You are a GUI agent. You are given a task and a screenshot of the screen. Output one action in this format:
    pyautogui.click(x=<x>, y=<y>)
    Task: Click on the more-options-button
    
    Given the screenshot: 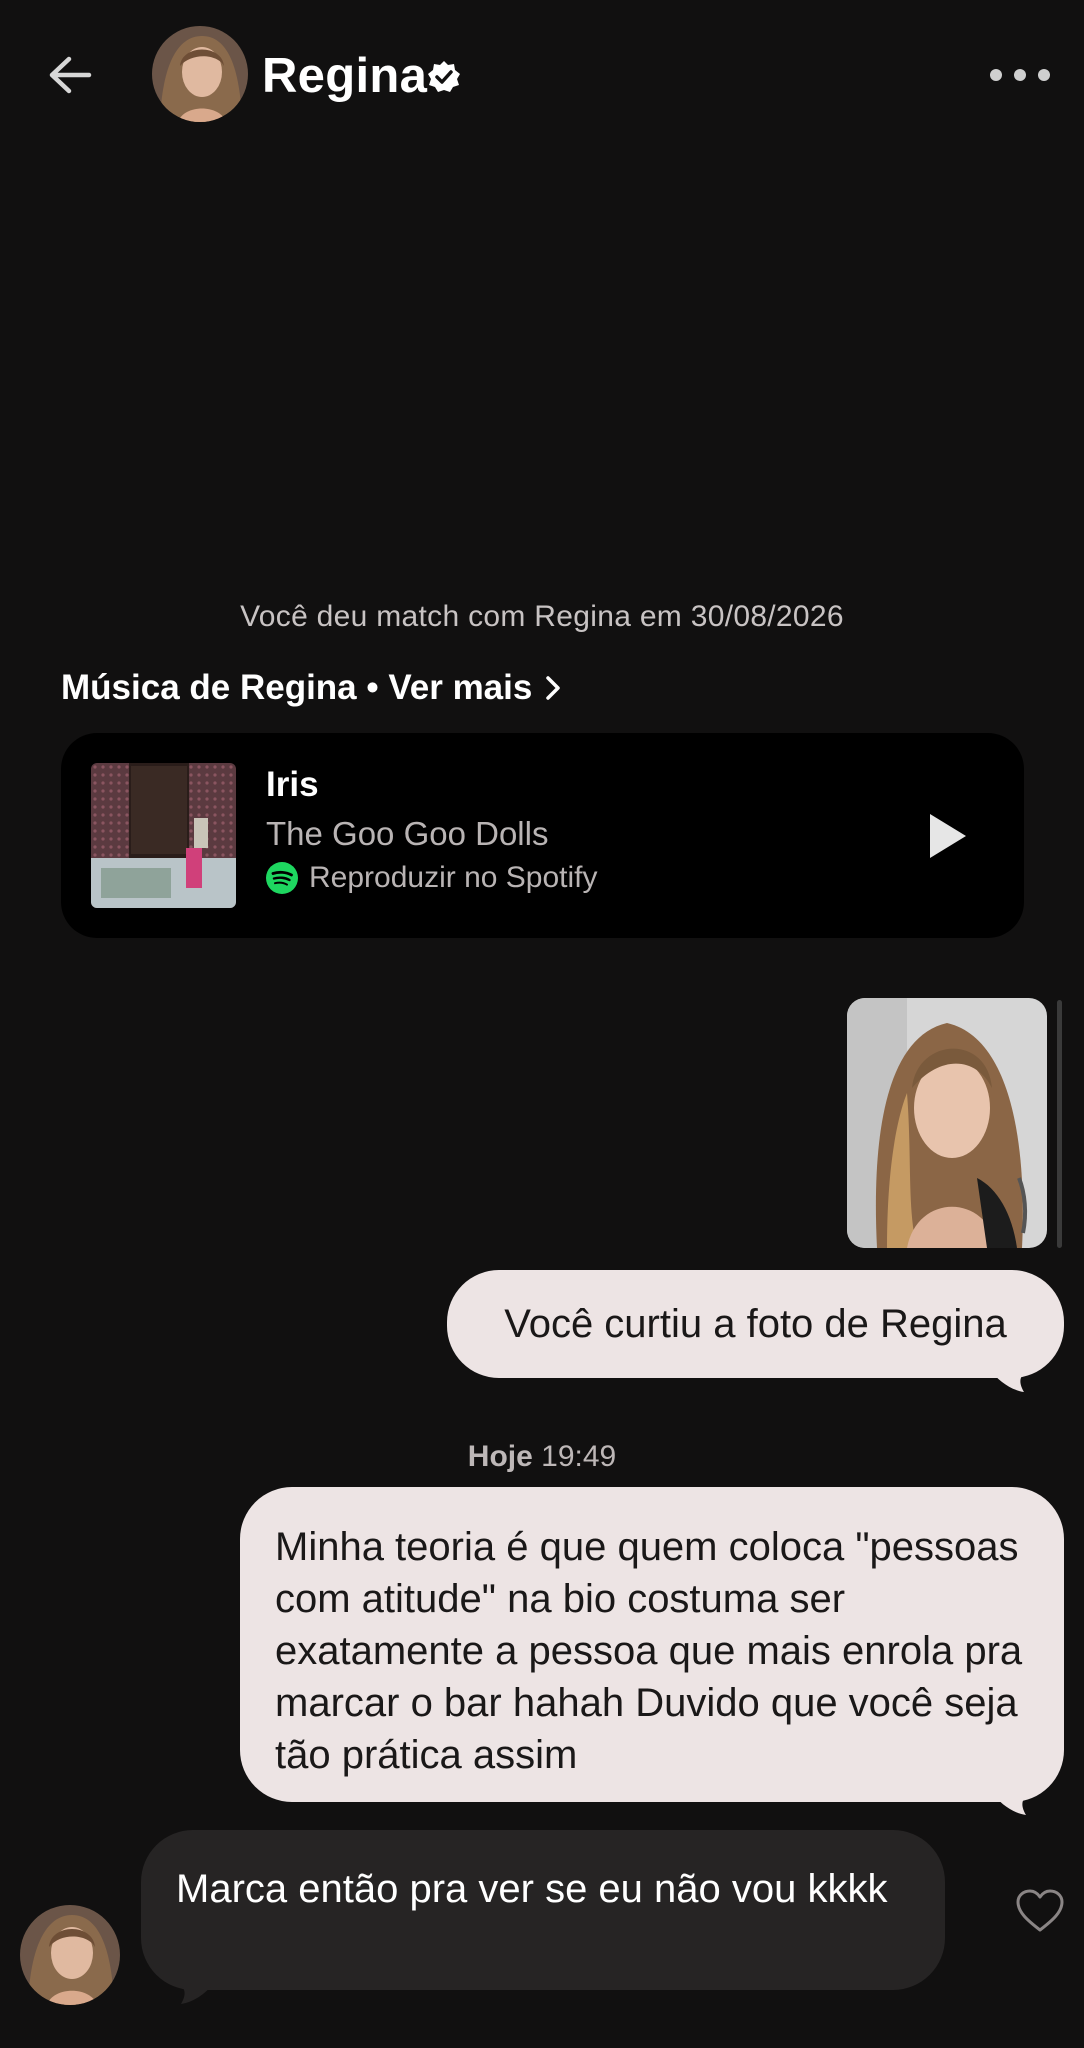 What is the action you would take?
    pyautogui.click(x=1020, y=75)
    